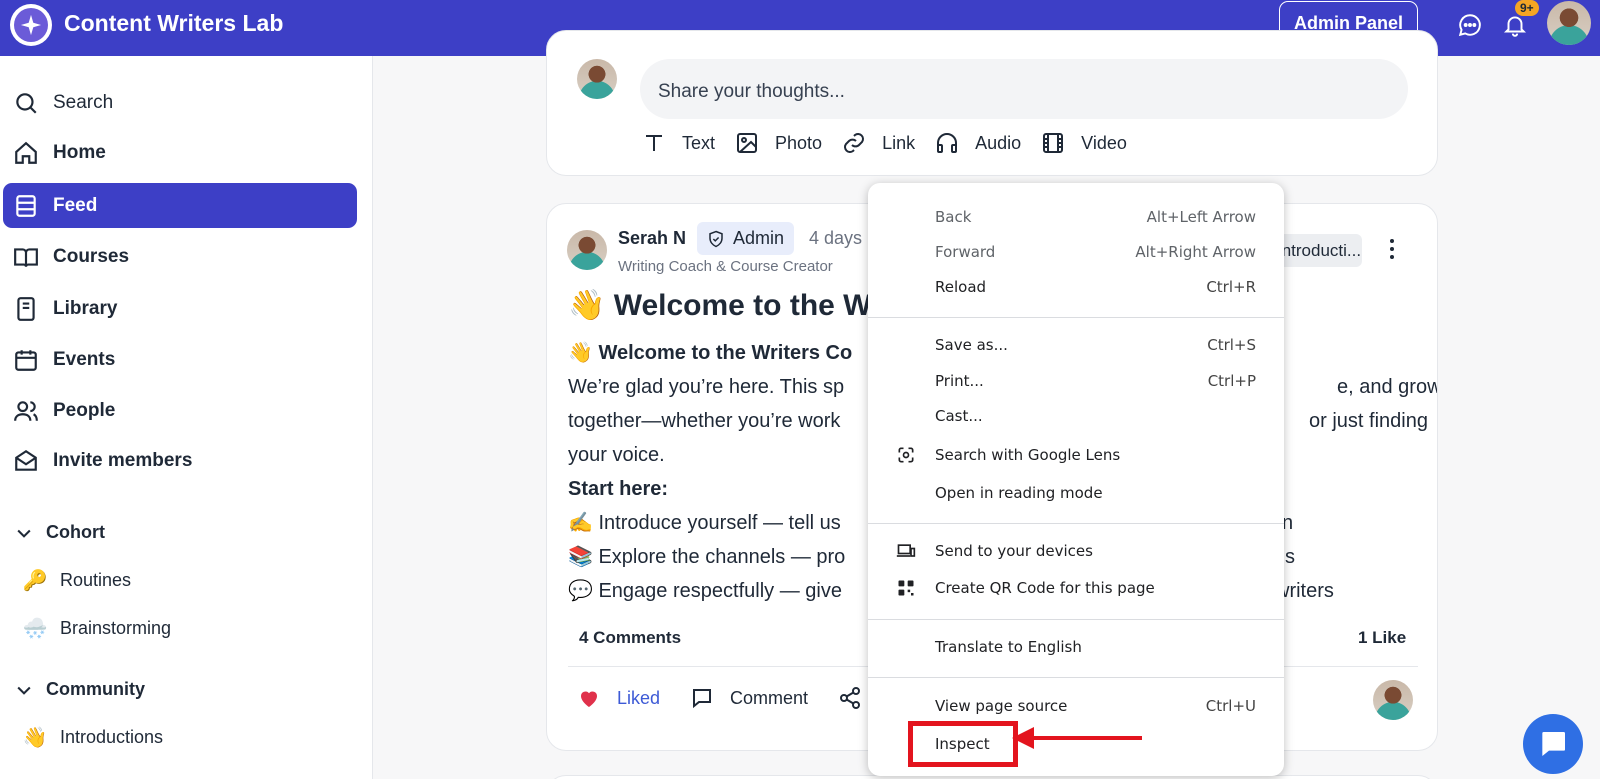 The width and height of the screenshot is (1600, 779). What do you see at coordinates (84, 359) in the screenshot?
I see `sidebar-item-label: Events` at bounding box center [84, 359].